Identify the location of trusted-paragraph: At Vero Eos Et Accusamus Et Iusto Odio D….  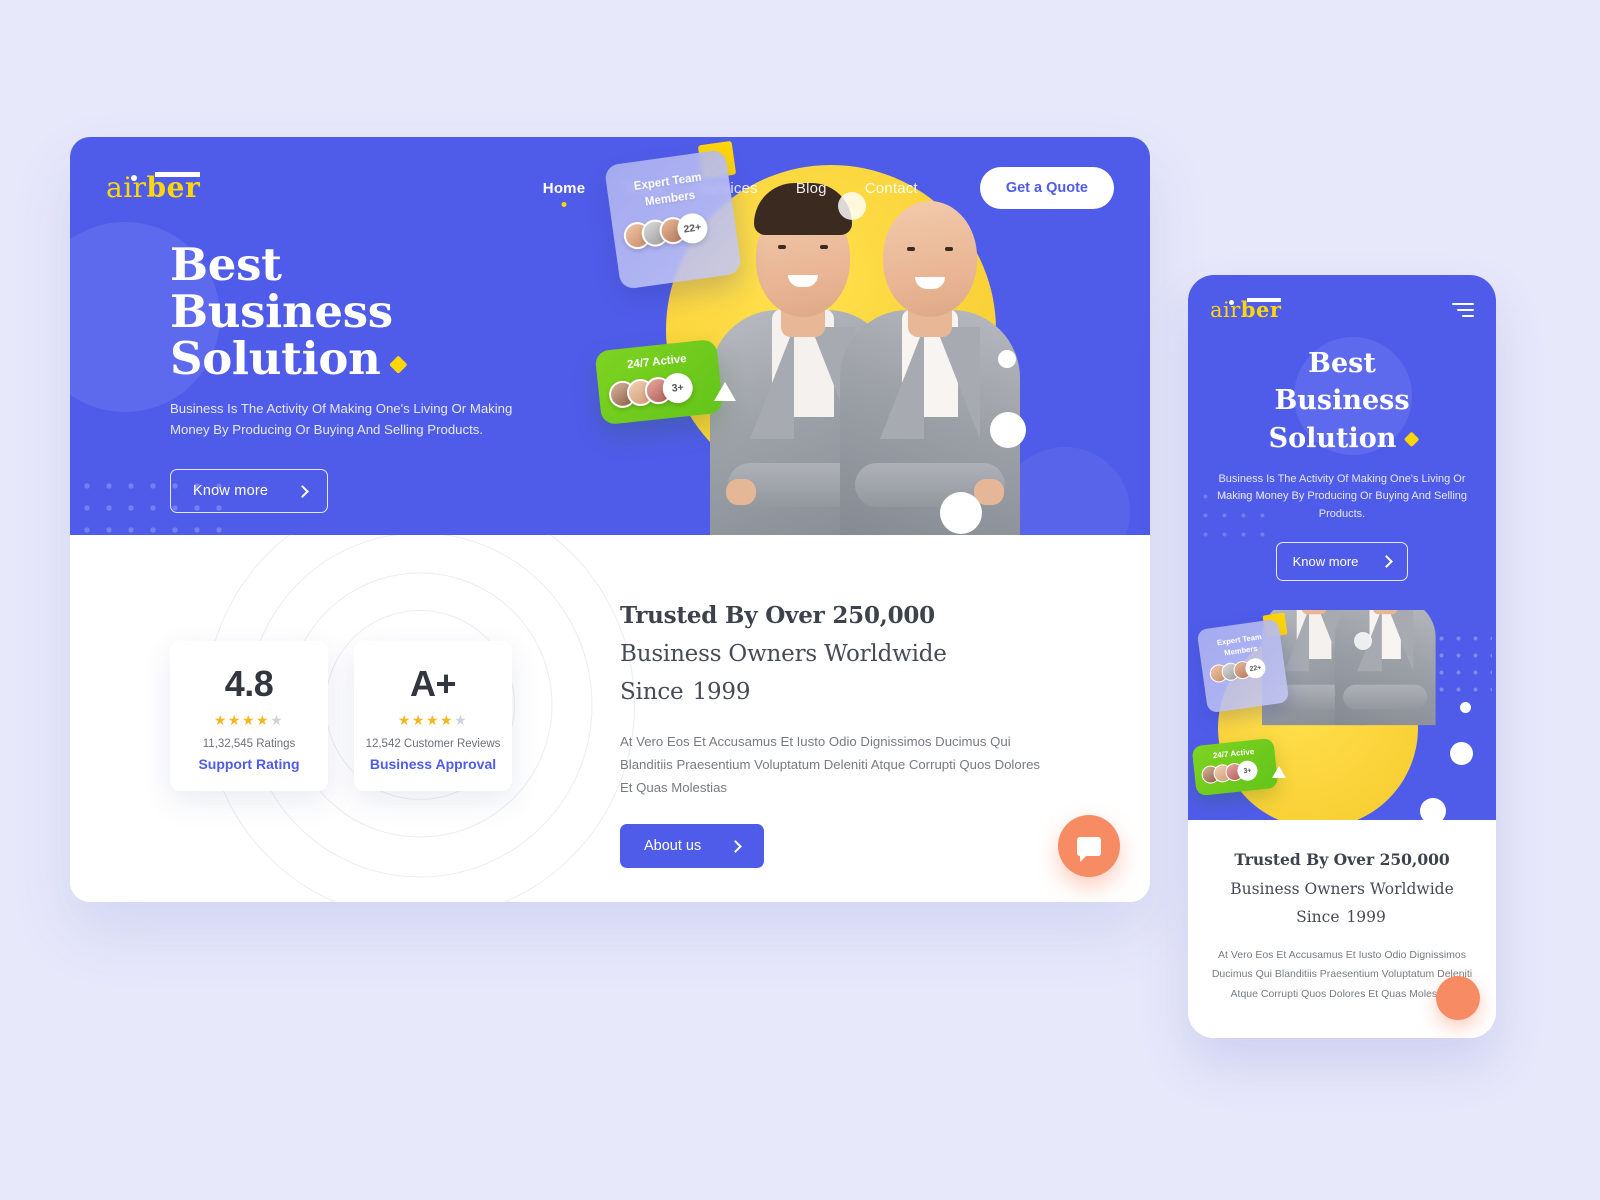
(830, 764).